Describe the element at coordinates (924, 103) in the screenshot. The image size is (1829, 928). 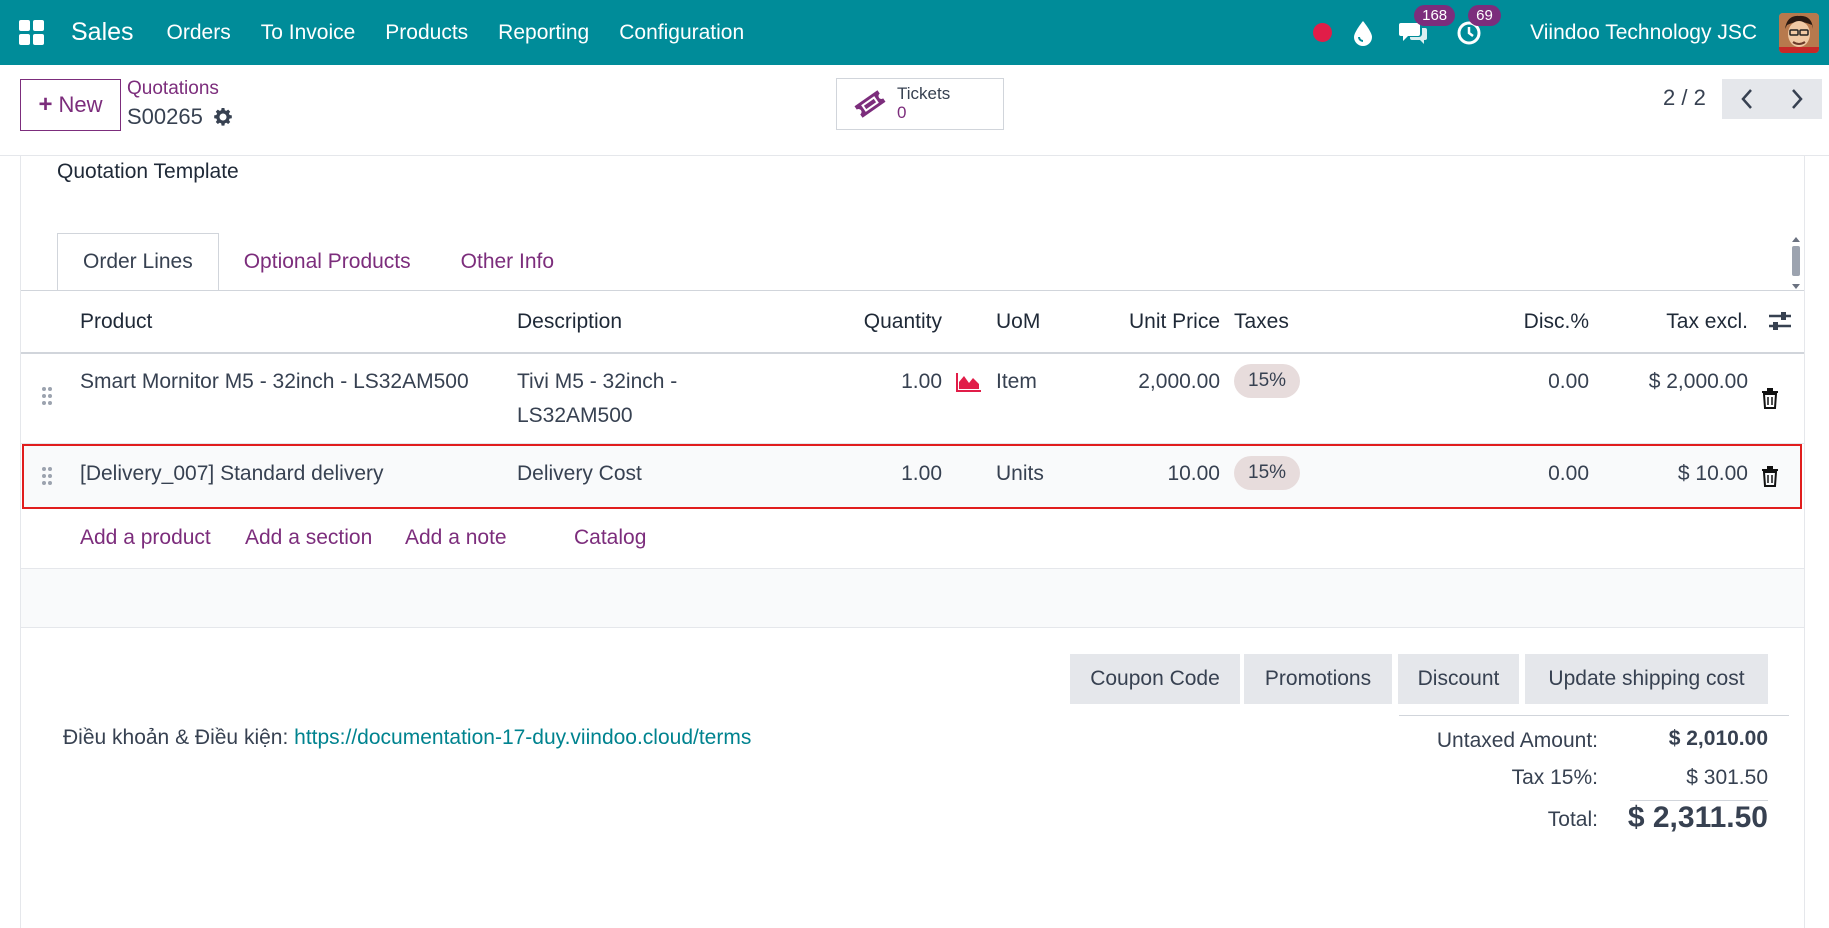
I see `stat-text: Tickets 0` at that location.